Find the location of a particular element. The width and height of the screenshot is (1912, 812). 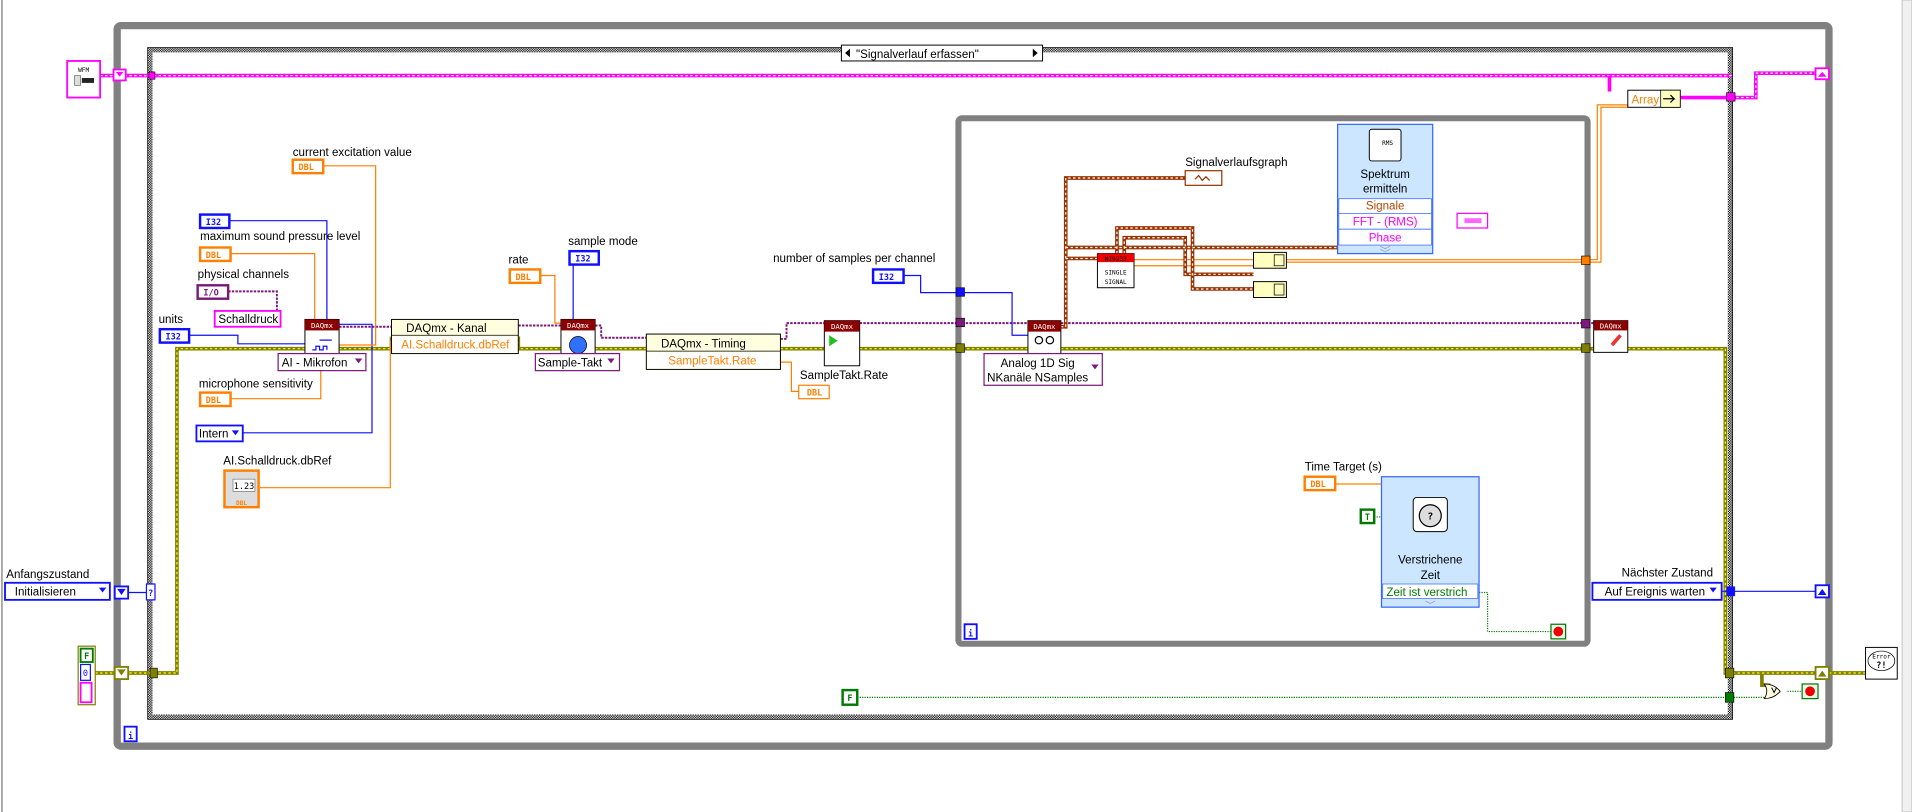

read-mode-ring: Analog 1D Sig NKanäle NSamples is located at coordinates (1043, 369).